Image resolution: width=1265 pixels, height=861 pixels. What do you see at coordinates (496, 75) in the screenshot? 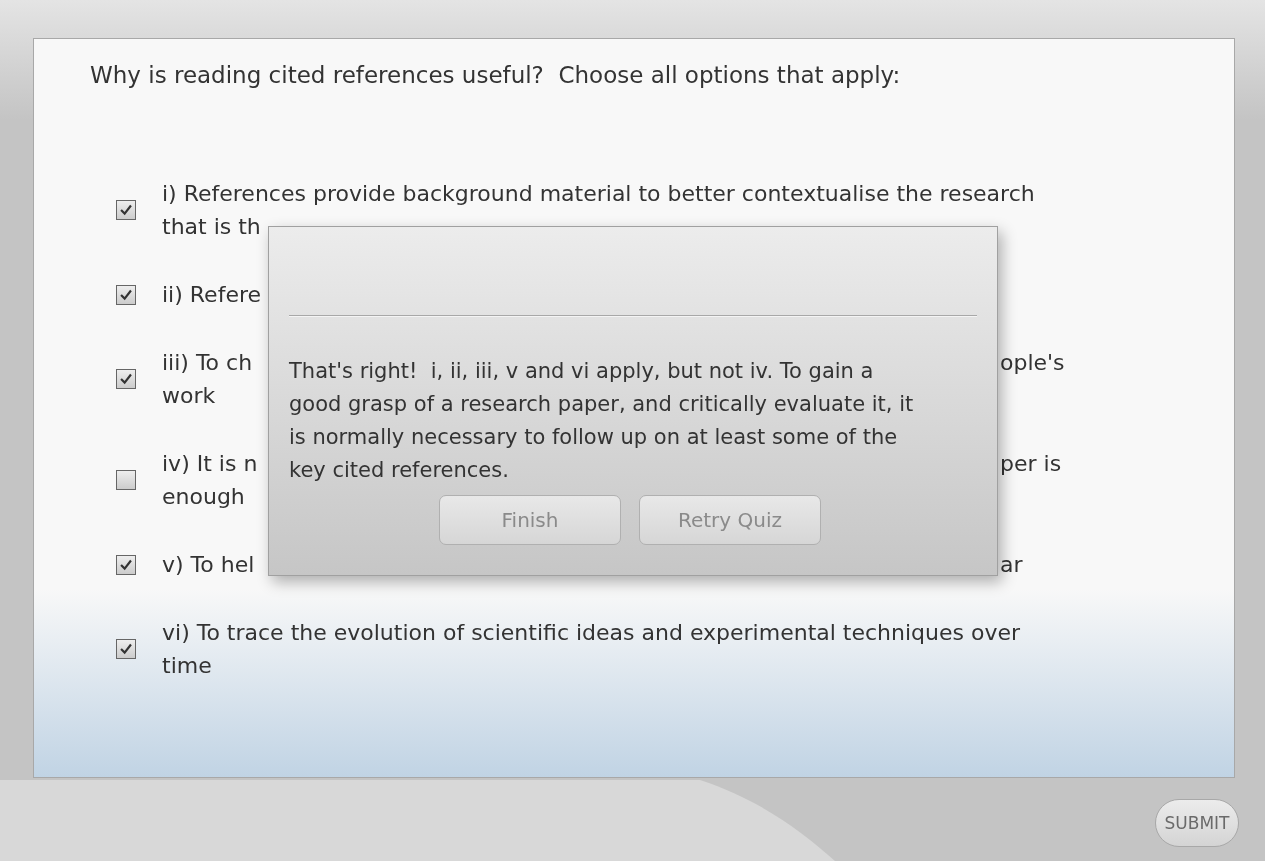
I see `question-text: Why is reading cited references useful? Choose all options that apply:` at bounding box center [496, 75].